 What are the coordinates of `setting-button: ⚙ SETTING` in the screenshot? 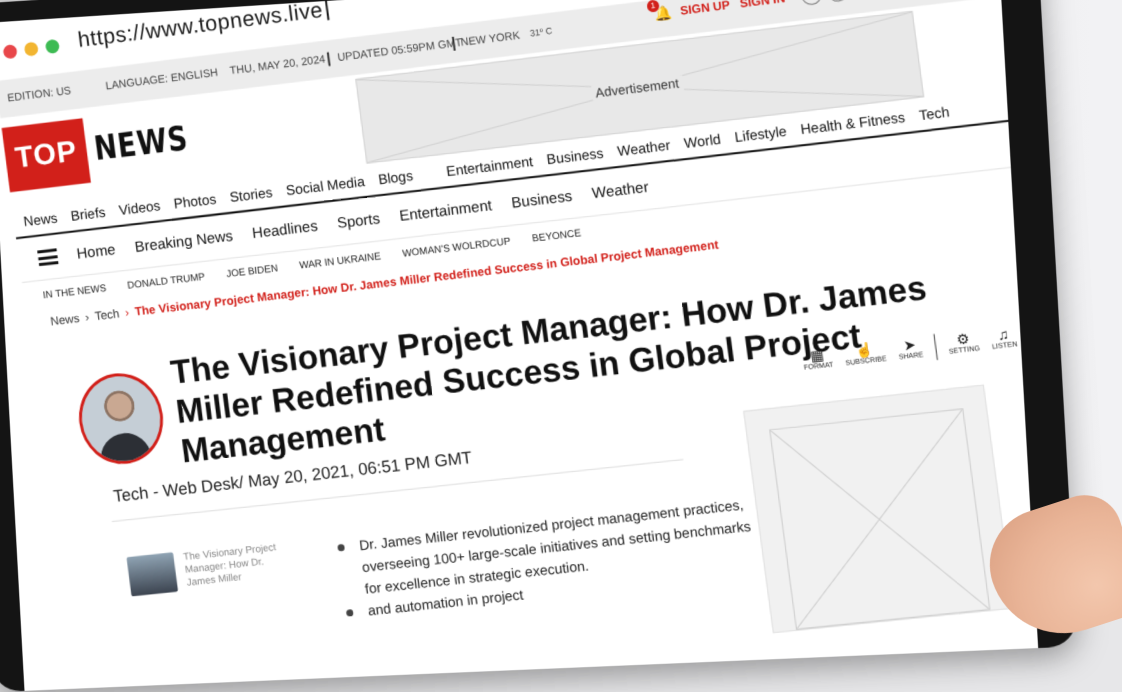 It's located at (963, 344).